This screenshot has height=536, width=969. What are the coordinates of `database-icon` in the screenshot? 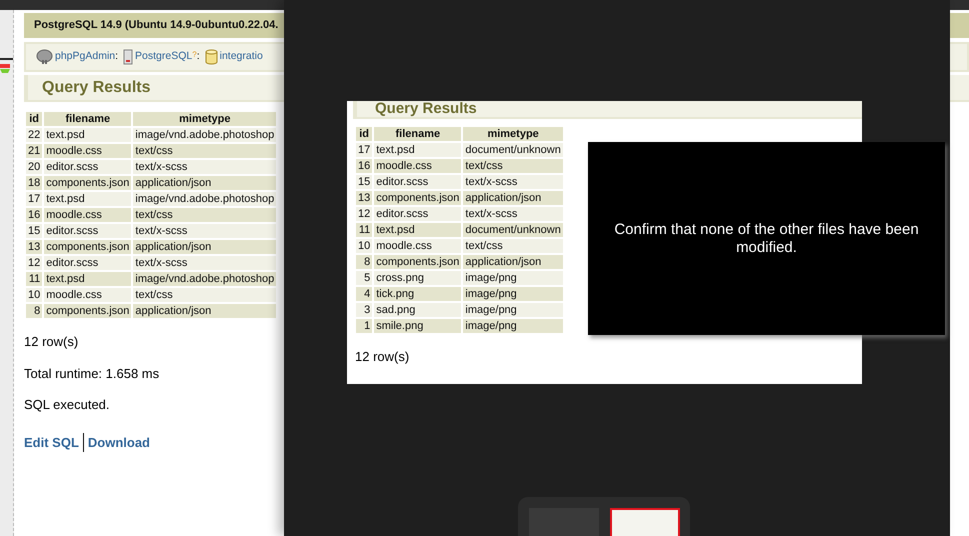 It's located at (211, 57).